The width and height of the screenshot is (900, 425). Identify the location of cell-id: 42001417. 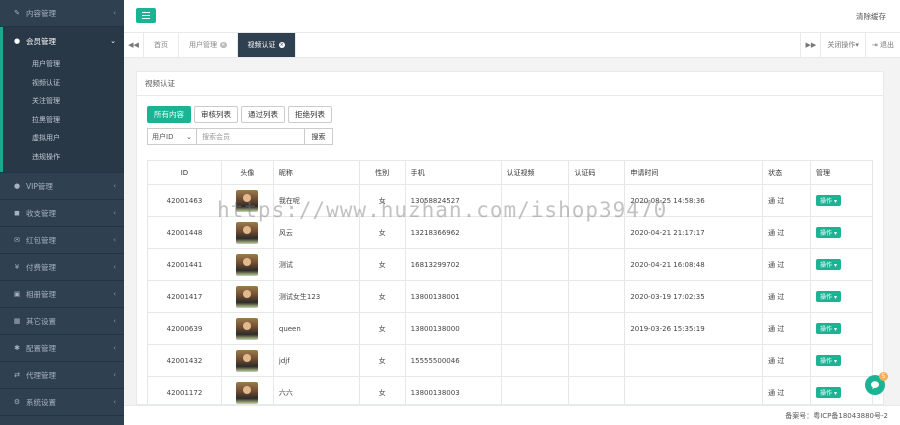
(184, 296).